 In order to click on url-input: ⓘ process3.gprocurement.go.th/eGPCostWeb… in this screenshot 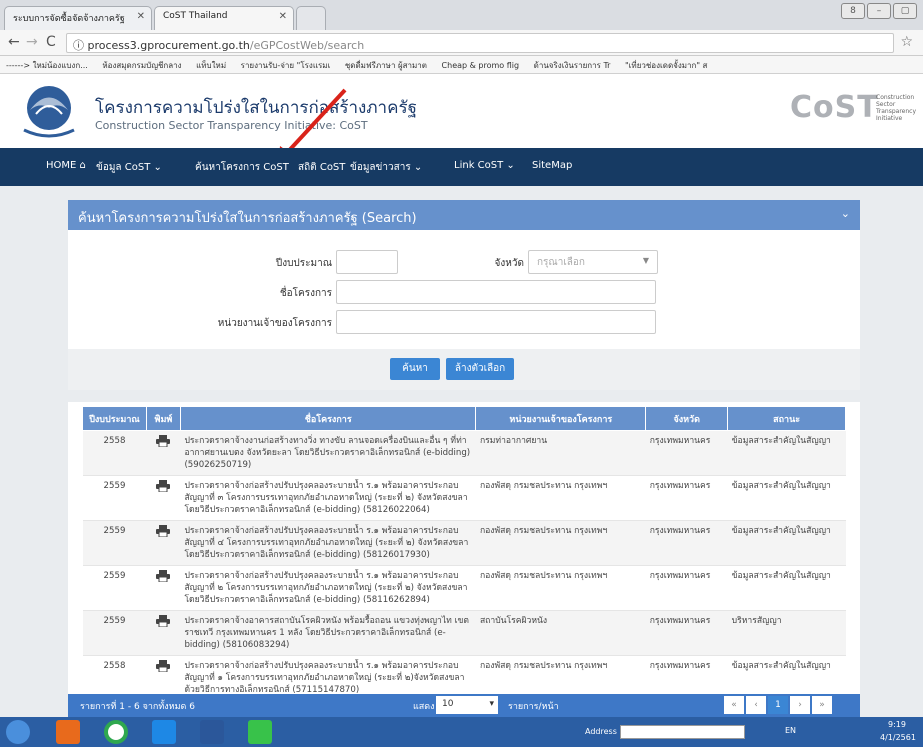, I will do `click(480, 43)`.